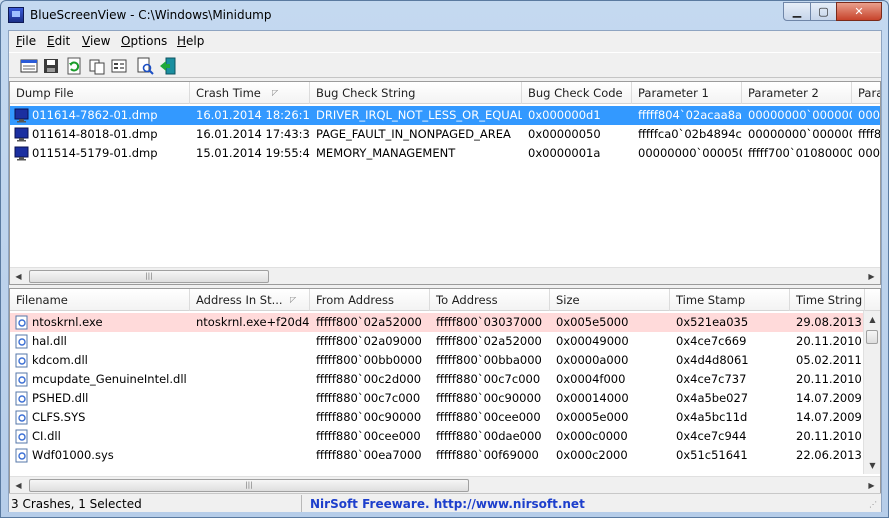  I want to click on cell-parameter-1: fffffca0`02b4894c, so click(690, 134).